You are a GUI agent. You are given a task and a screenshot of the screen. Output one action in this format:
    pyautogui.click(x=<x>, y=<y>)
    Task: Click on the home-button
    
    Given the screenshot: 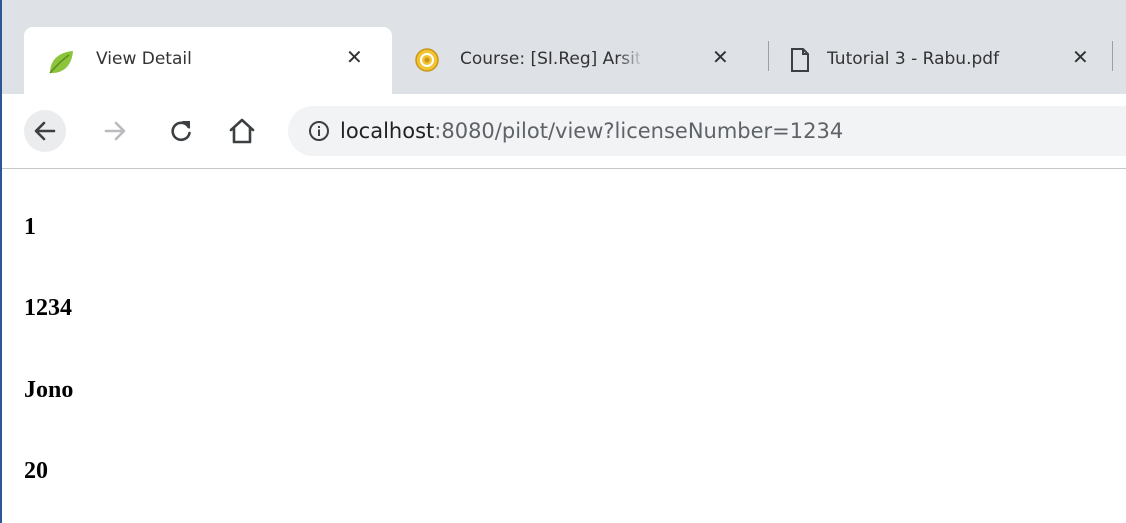 What is the action you would take?
    pyautogui.click(x=242, y=131)
    